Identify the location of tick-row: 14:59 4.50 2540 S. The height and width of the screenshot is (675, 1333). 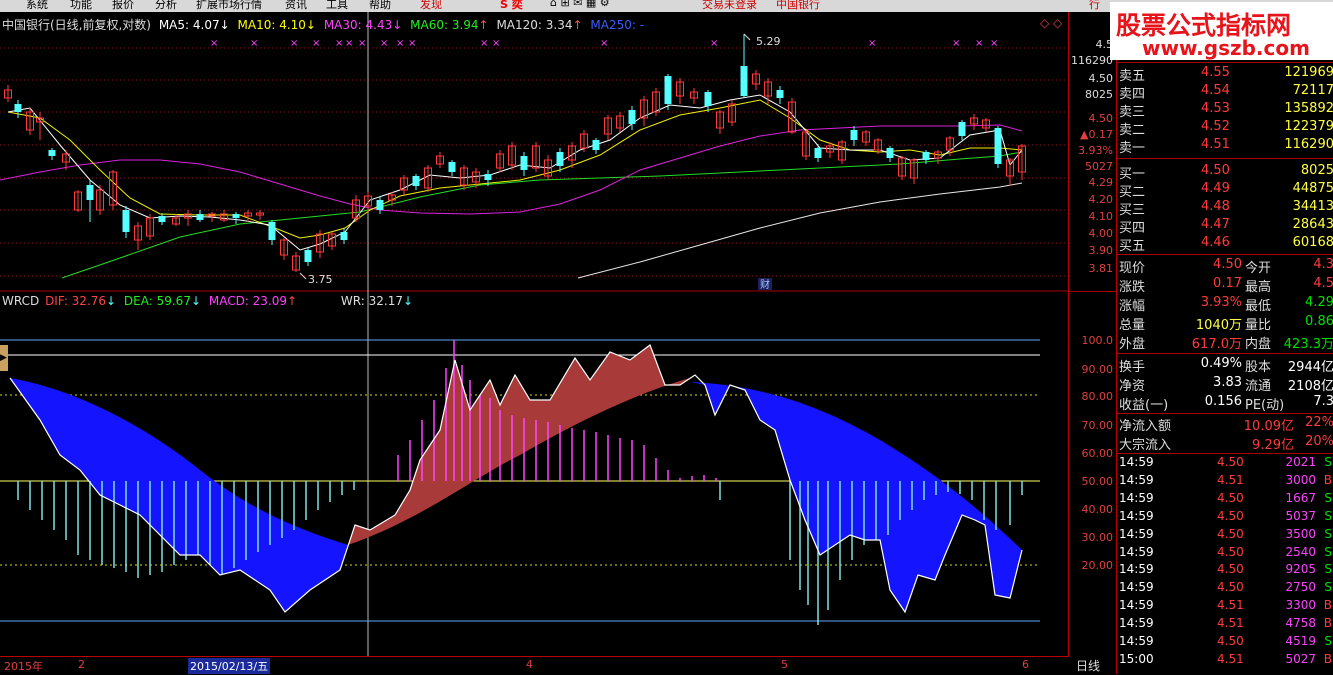
(1225, 553).